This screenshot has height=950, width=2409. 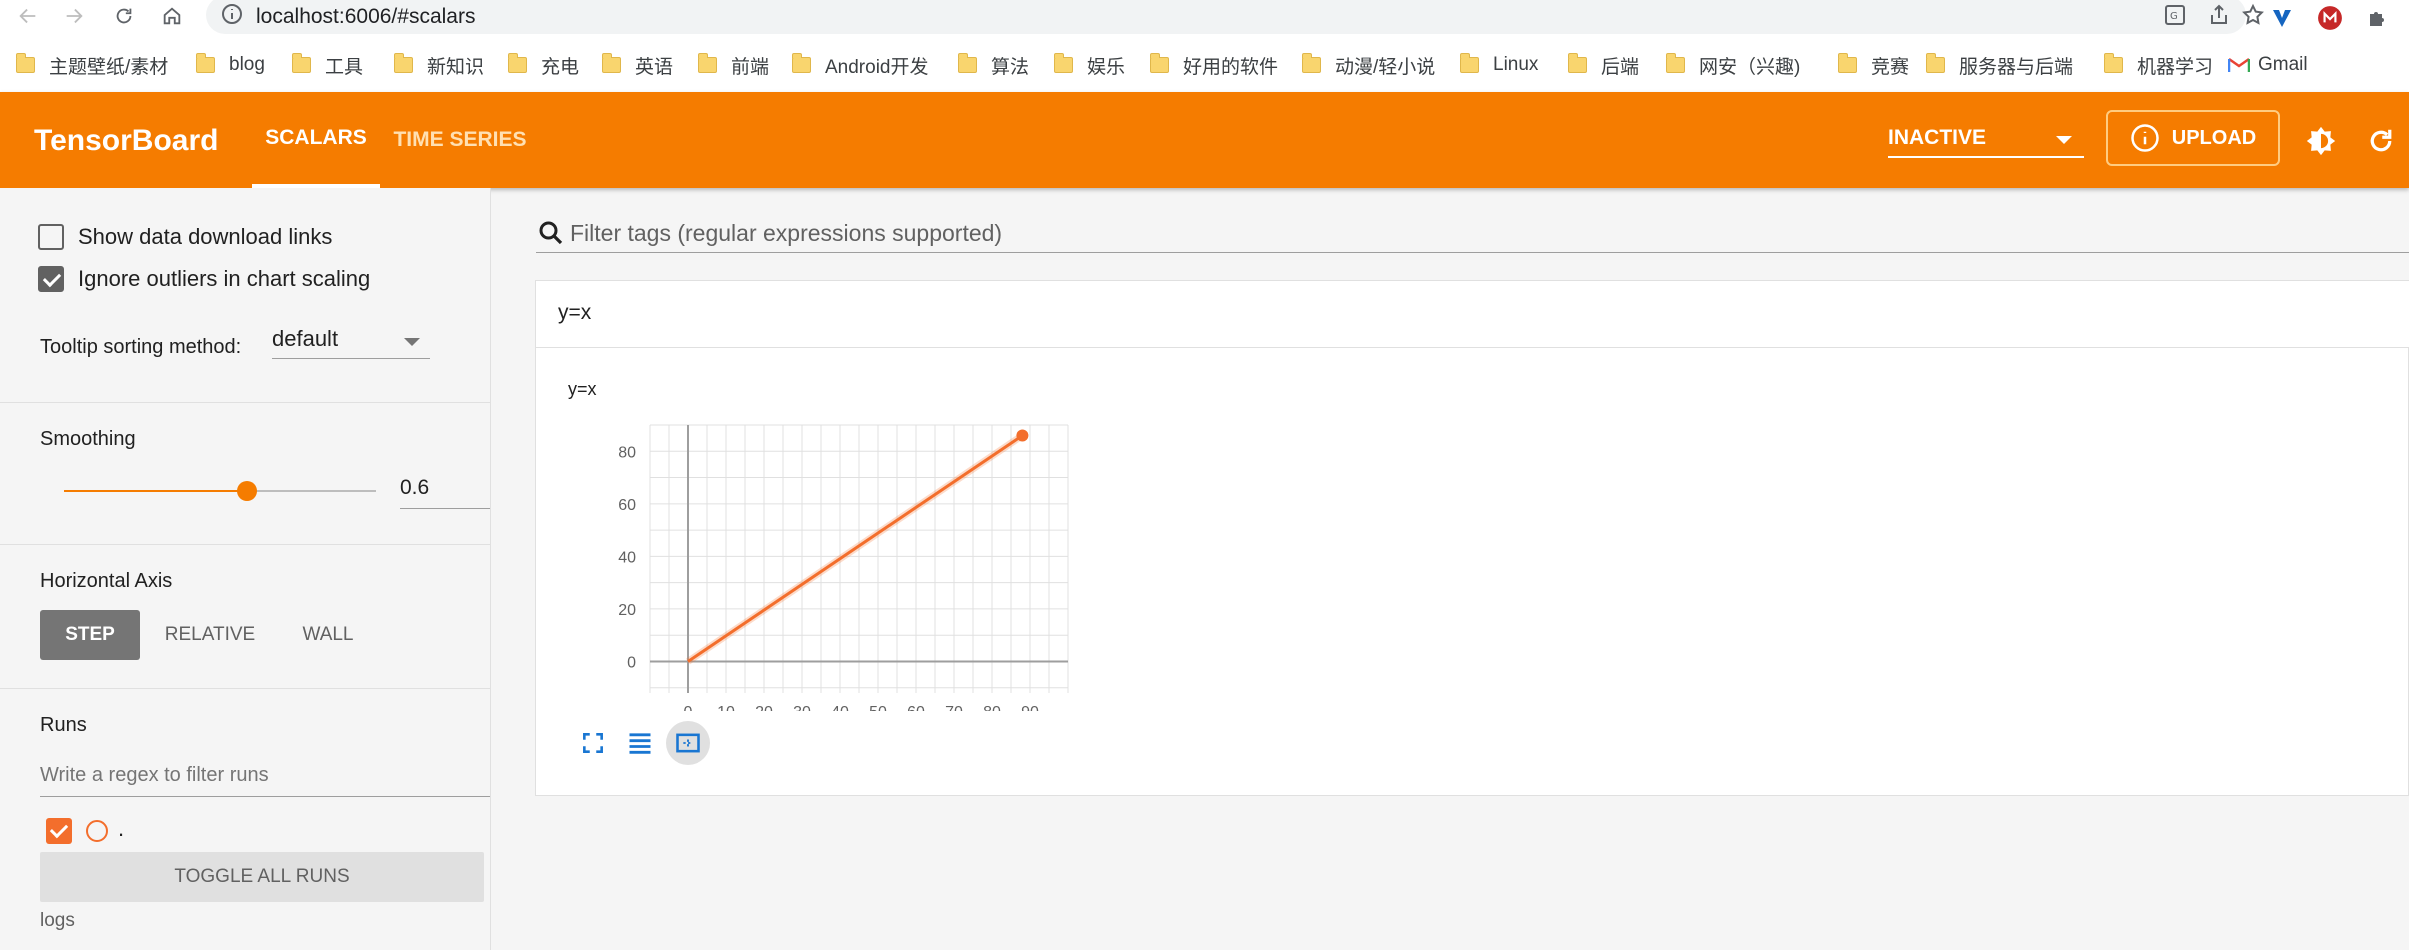 What do you see at coordinates (688, 743) in the screenshot?
I see `fit-domain-button` at bounding box center [688, 743].